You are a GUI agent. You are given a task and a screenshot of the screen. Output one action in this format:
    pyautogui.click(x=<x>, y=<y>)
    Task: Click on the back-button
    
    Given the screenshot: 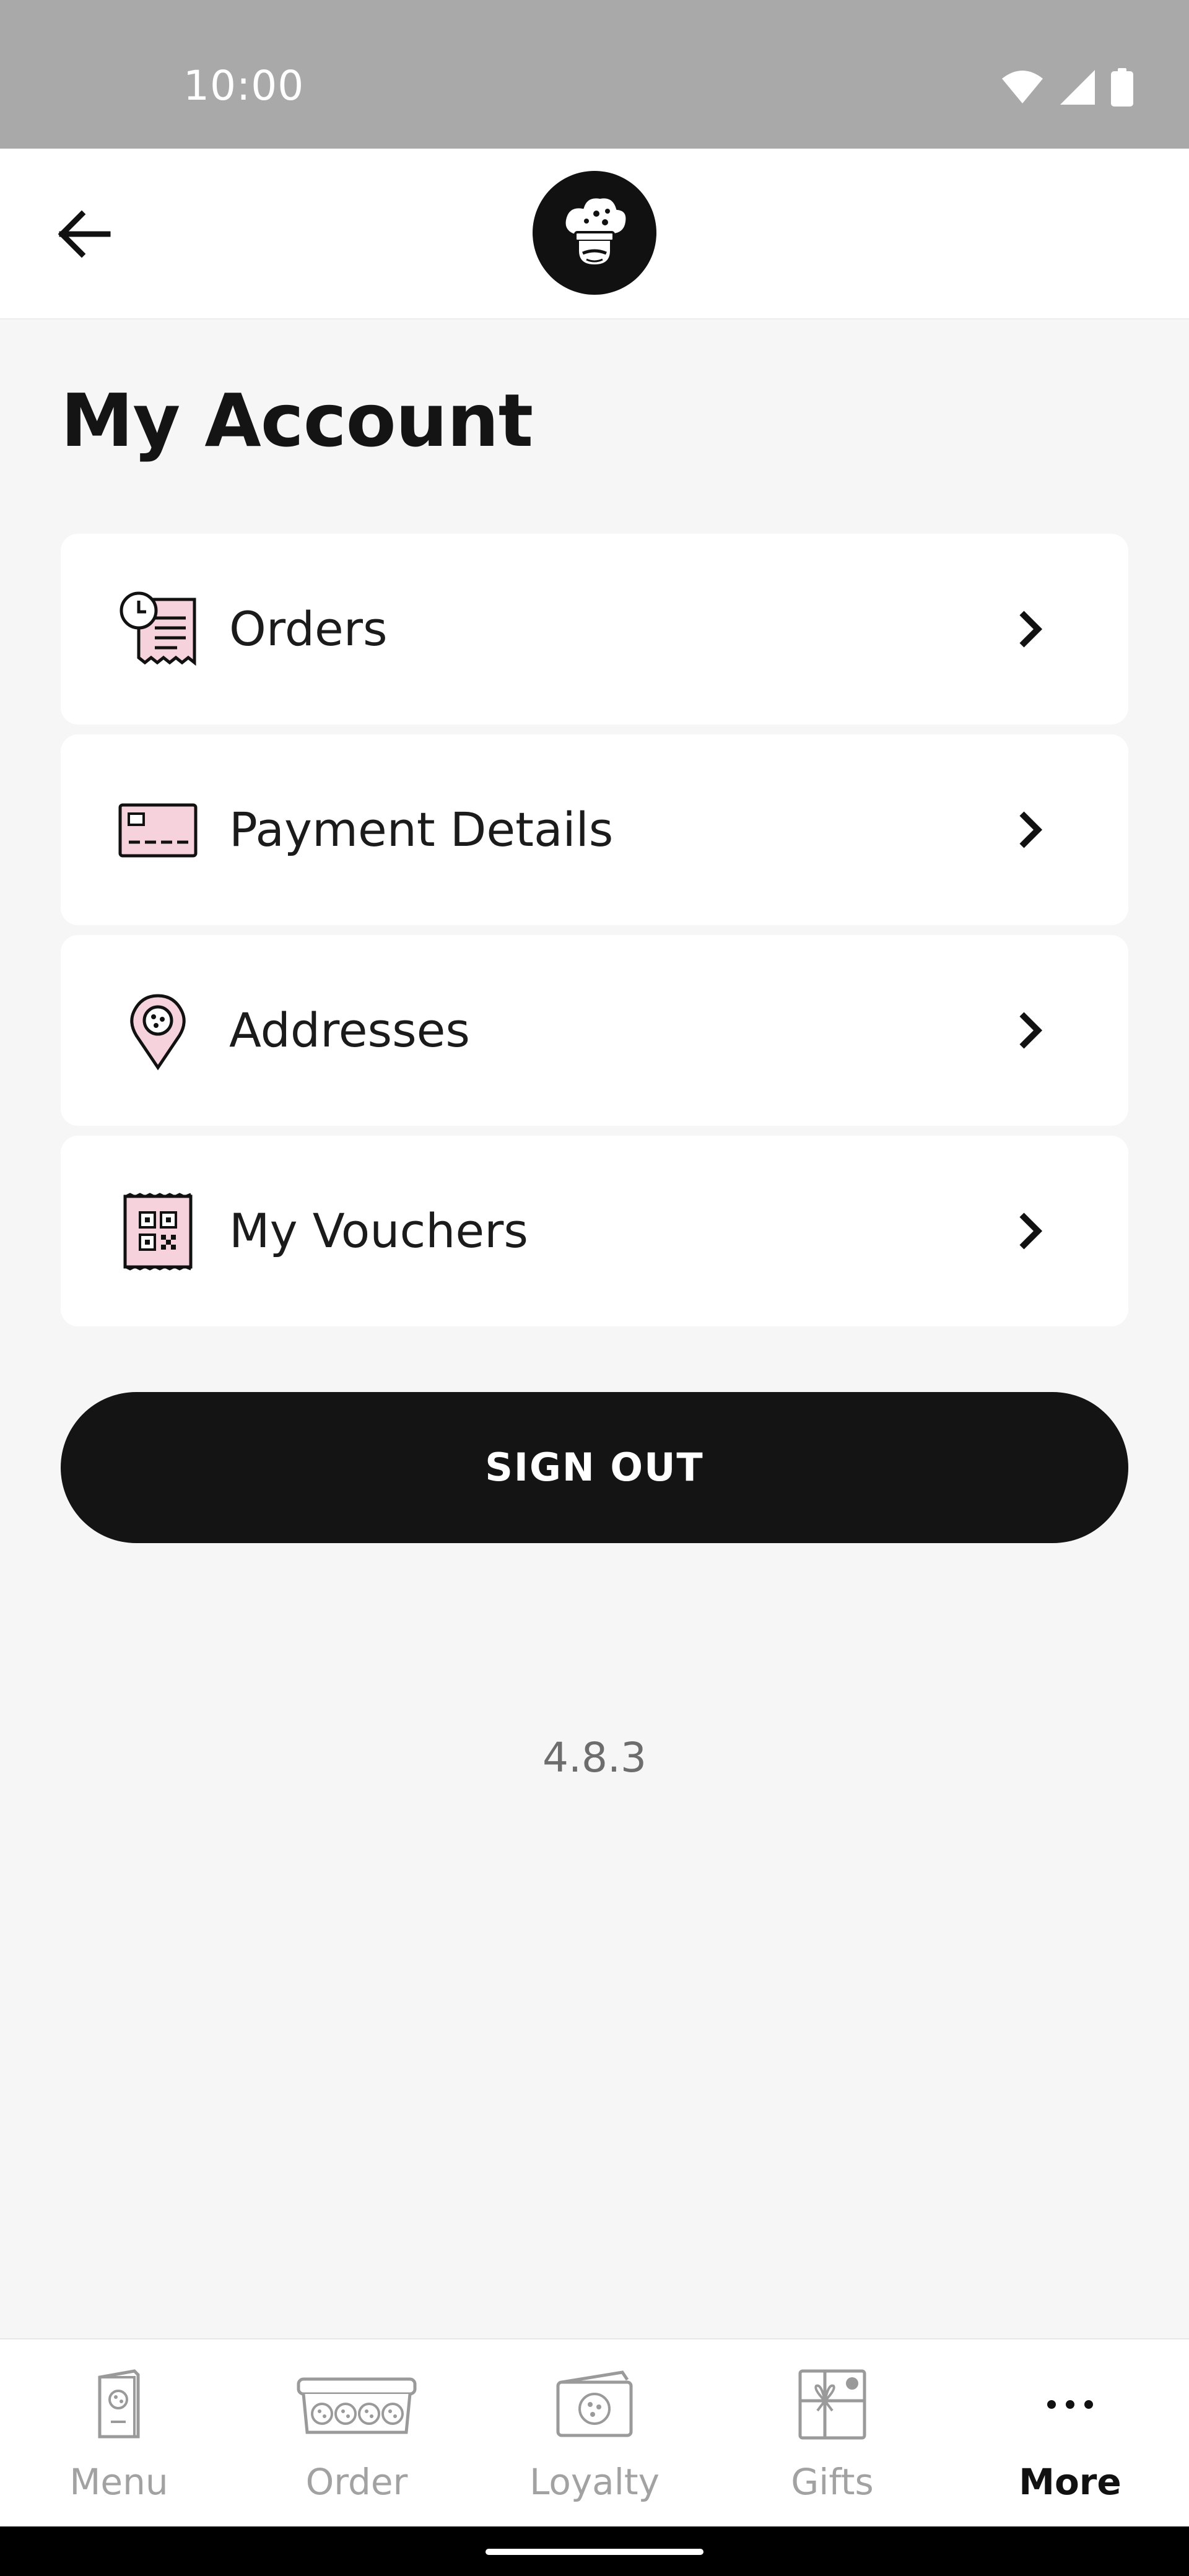 What is the action you would take?
    pyautogui.click(x=84, y=235)
    